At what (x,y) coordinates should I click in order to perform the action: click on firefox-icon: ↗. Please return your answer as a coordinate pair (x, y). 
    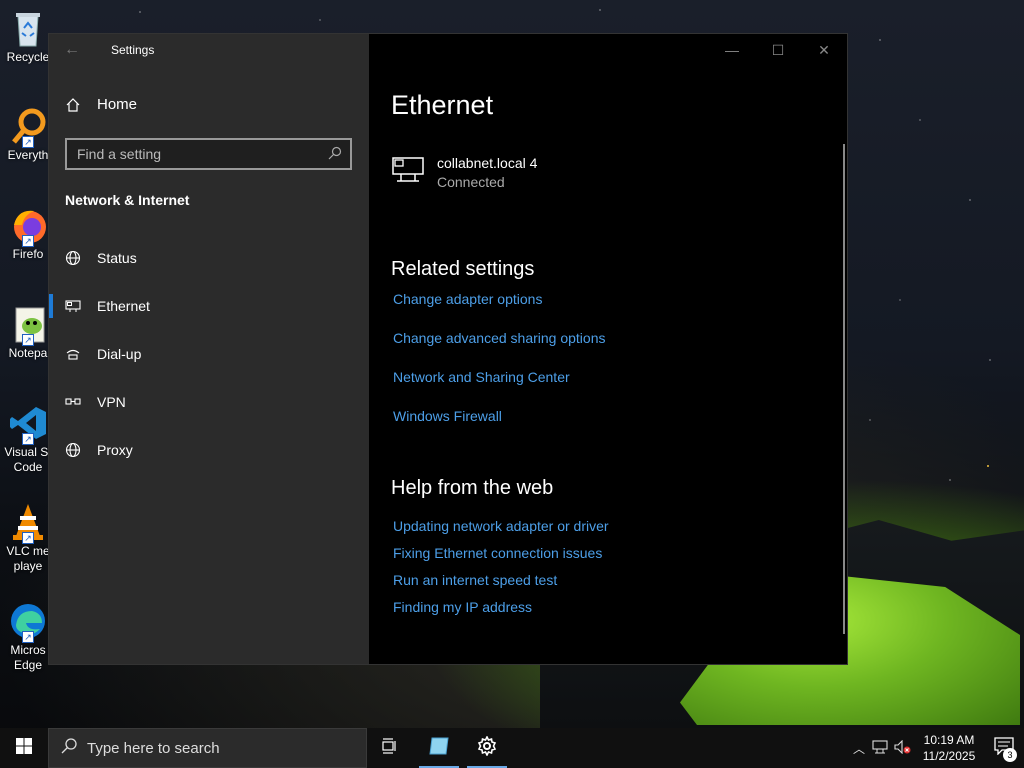
    Looking at the image, I should click on (28, 226).